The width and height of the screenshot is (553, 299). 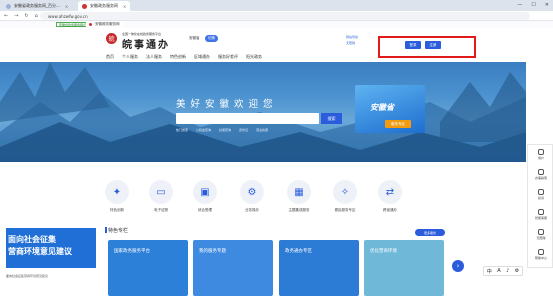 I want to click on card-title: 国家政务服务平台, so click(x=132, y=251).